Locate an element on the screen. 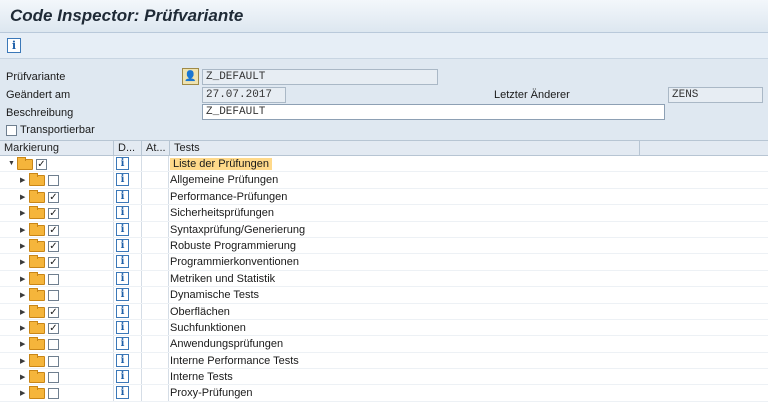 Image resolution: width=768 pixels, height=403 pixels. changed-label: Geändert am is located at coordinates (38, 95).